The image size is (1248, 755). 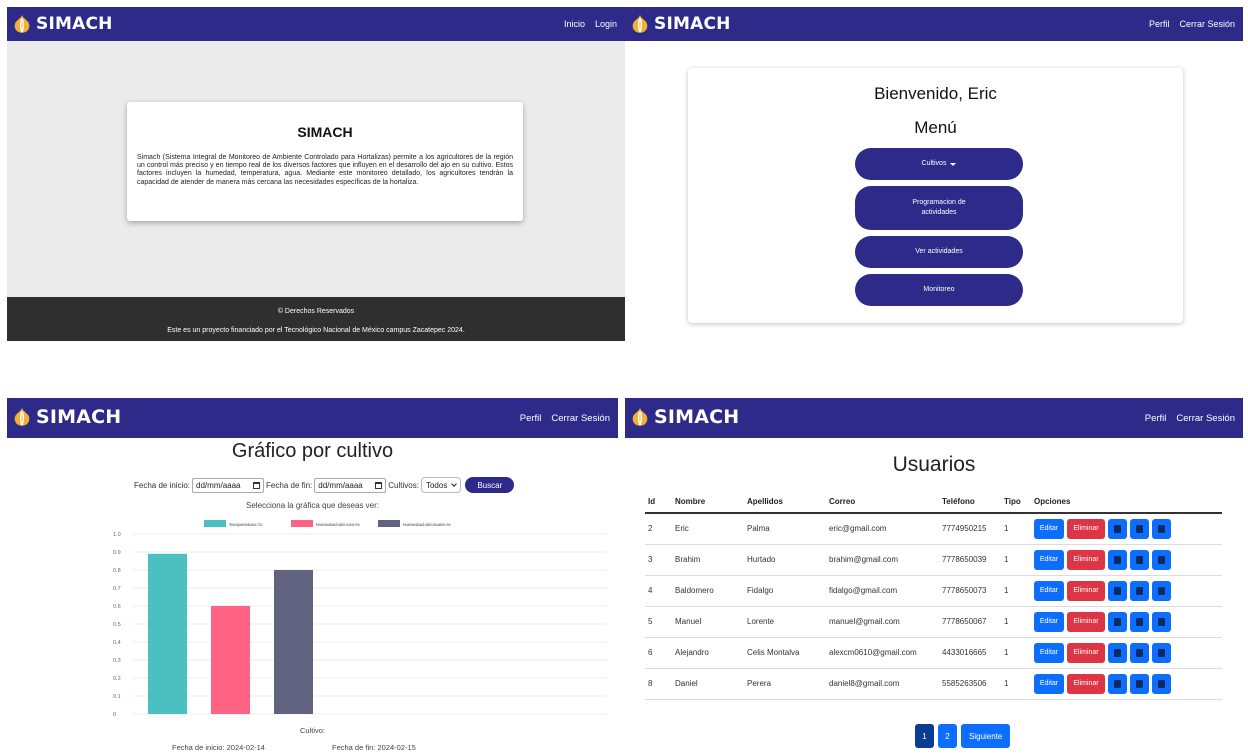 I want to click on search-button: Buscar, so click(x=490, y=485).